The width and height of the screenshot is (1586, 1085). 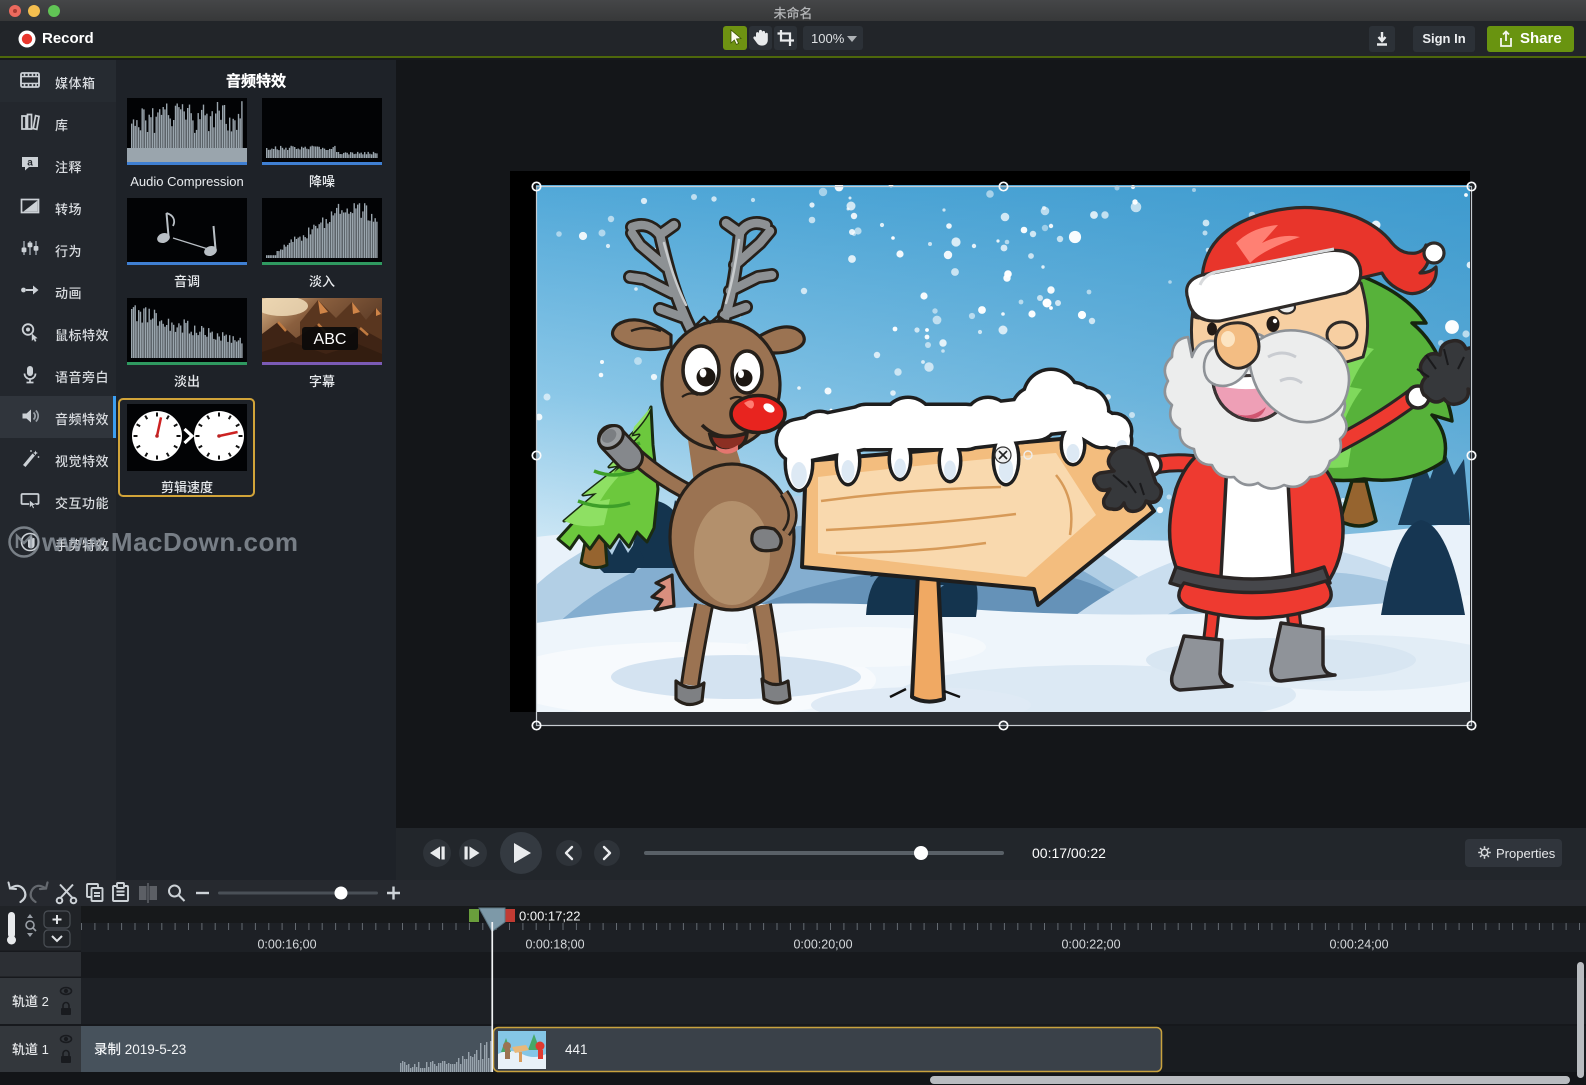 What do you see at coordinates (554, 945) in the screenshot?
I see `svg-text: 0:00:18;00` at bounding box center [554, 945].